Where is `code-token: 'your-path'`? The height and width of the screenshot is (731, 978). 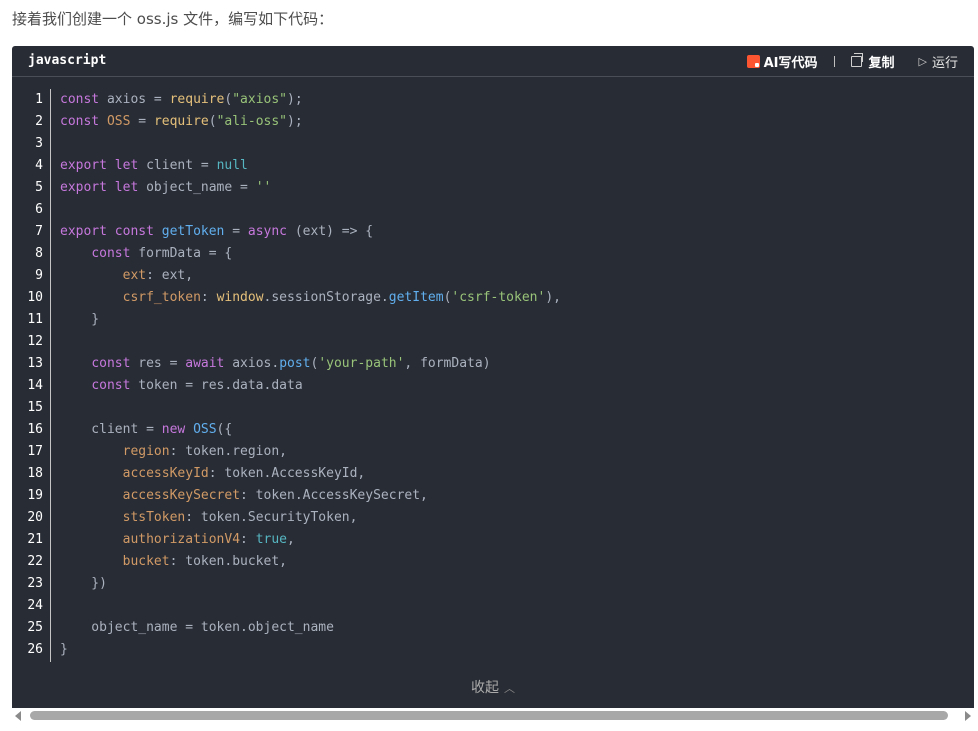
code-token: 'your-path' is located at coordinates (361, 363).